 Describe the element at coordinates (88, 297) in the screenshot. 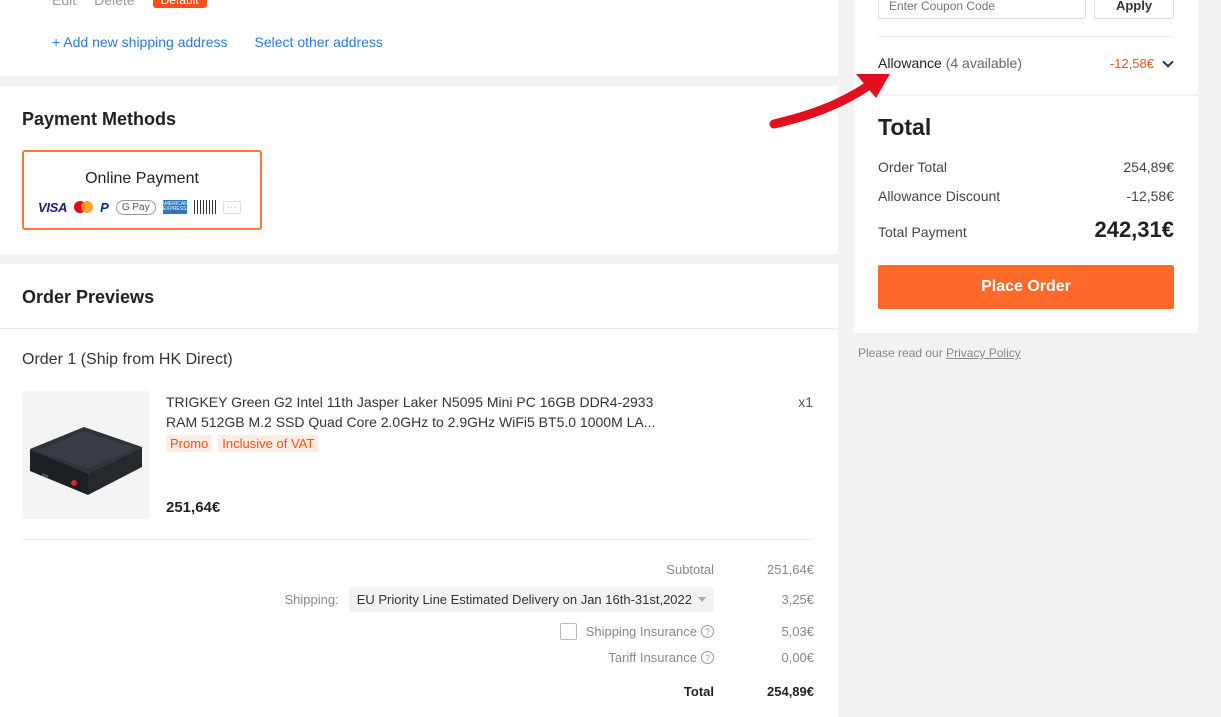

I see `order-previews-title: Order Previews` at that location.